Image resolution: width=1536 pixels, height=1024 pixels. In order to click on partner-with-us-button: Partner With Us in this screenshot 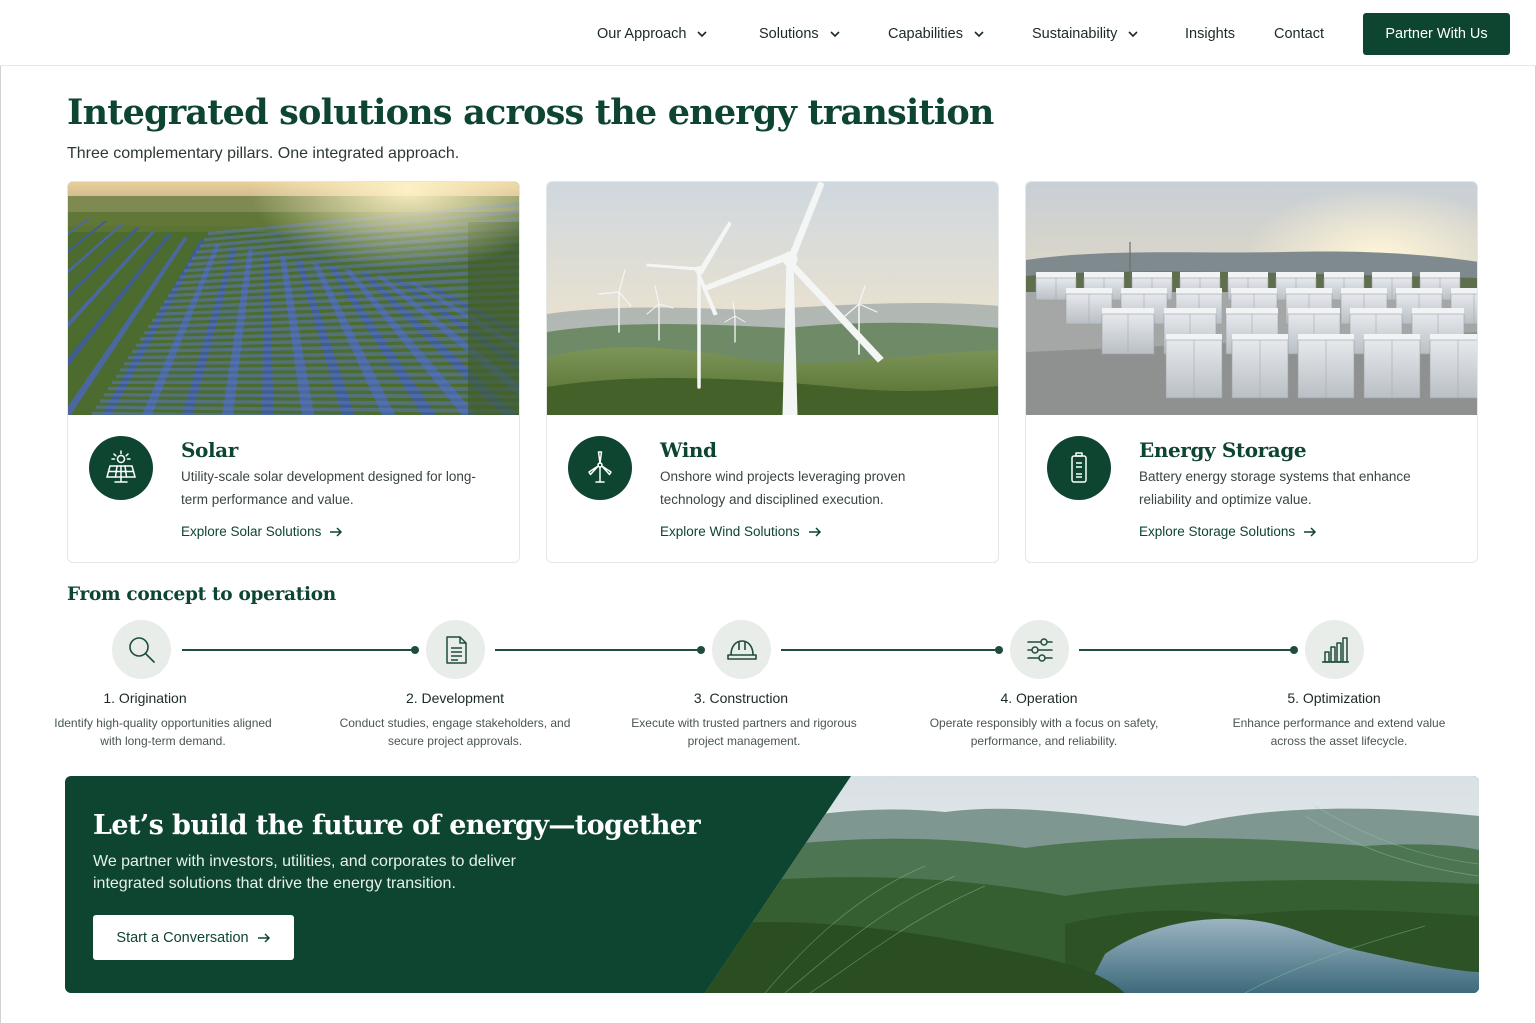, I will do `click(1436, 34)`.